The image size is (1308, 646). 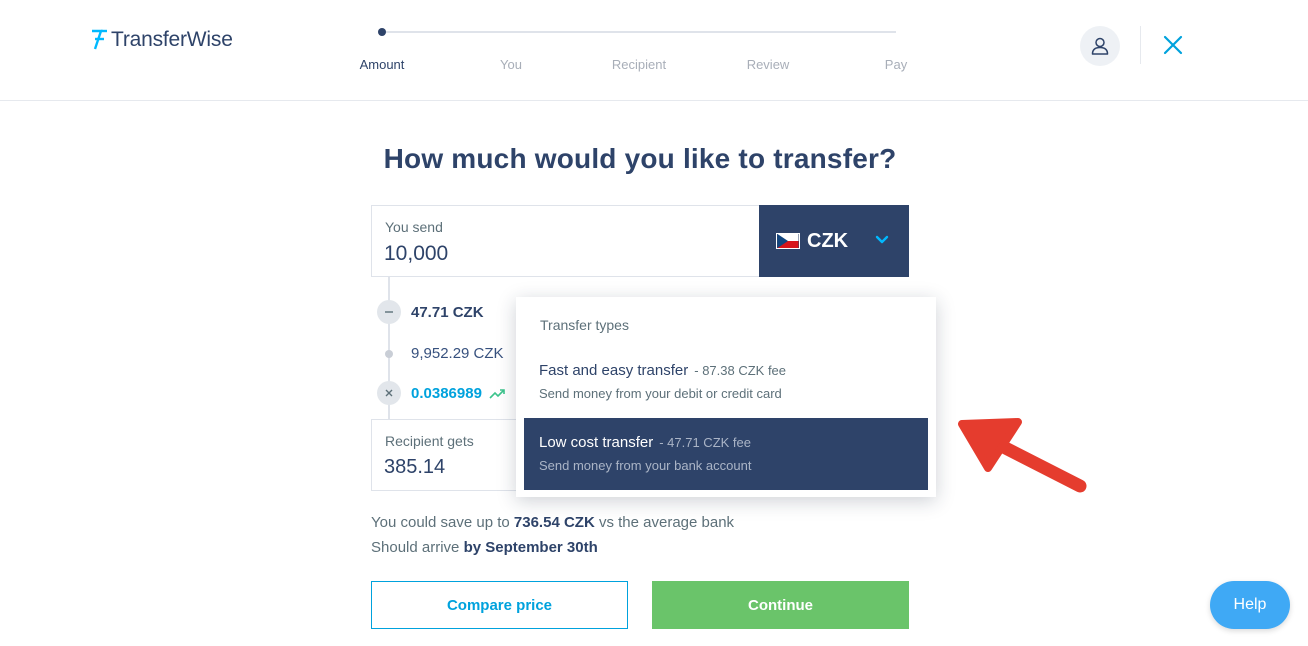 What do you see at coordinates (768, 64) in the screenshot?
I see `step-review: Review` at bounding box center [768, 64].